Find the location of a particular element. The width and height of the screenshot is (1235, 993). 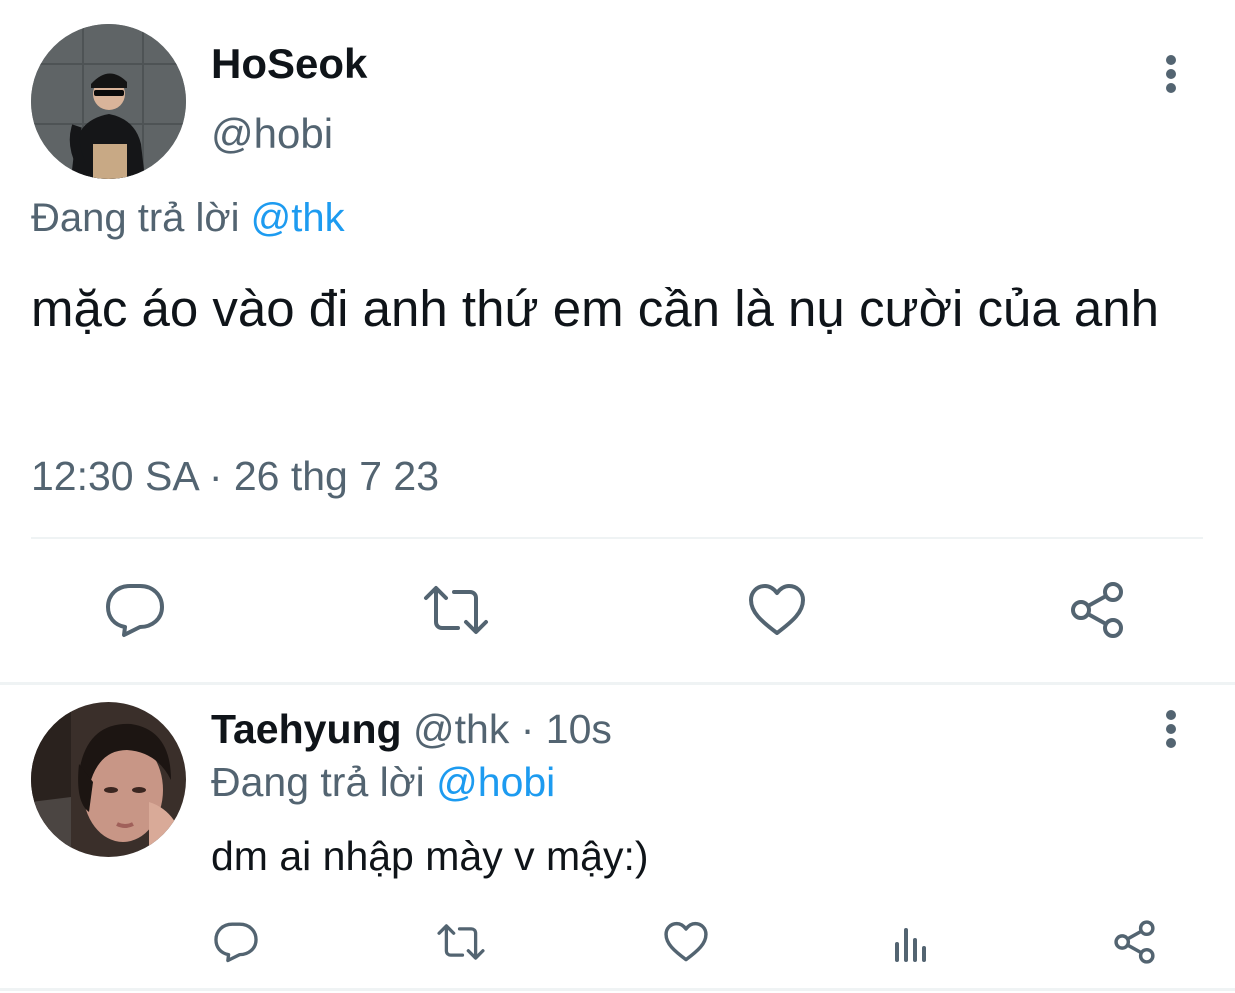

replying-to-mention: @hobi is located at coordinates (495, 782).